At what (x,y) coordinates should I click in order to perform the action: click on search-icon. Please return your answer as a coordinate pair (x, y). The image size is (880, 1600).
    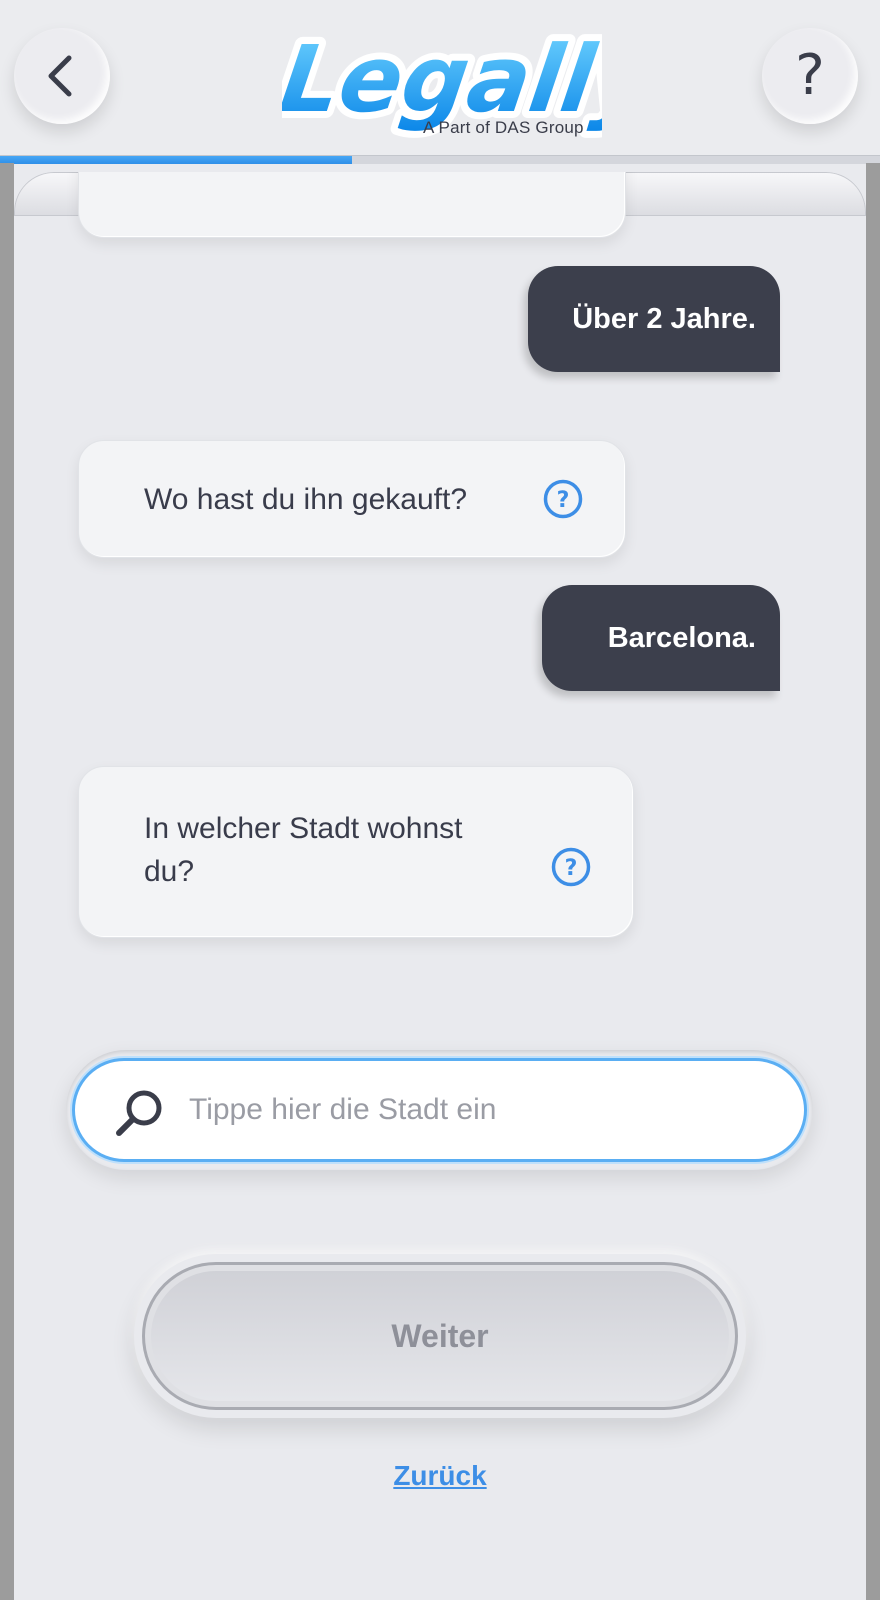
    Looking at the image, I should click on (139, 1113).